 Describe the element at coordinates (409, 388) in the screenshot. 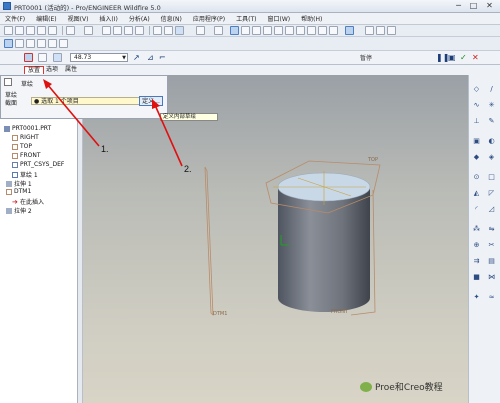

I see `watermark-text: Proe和Creo教程` at that location.